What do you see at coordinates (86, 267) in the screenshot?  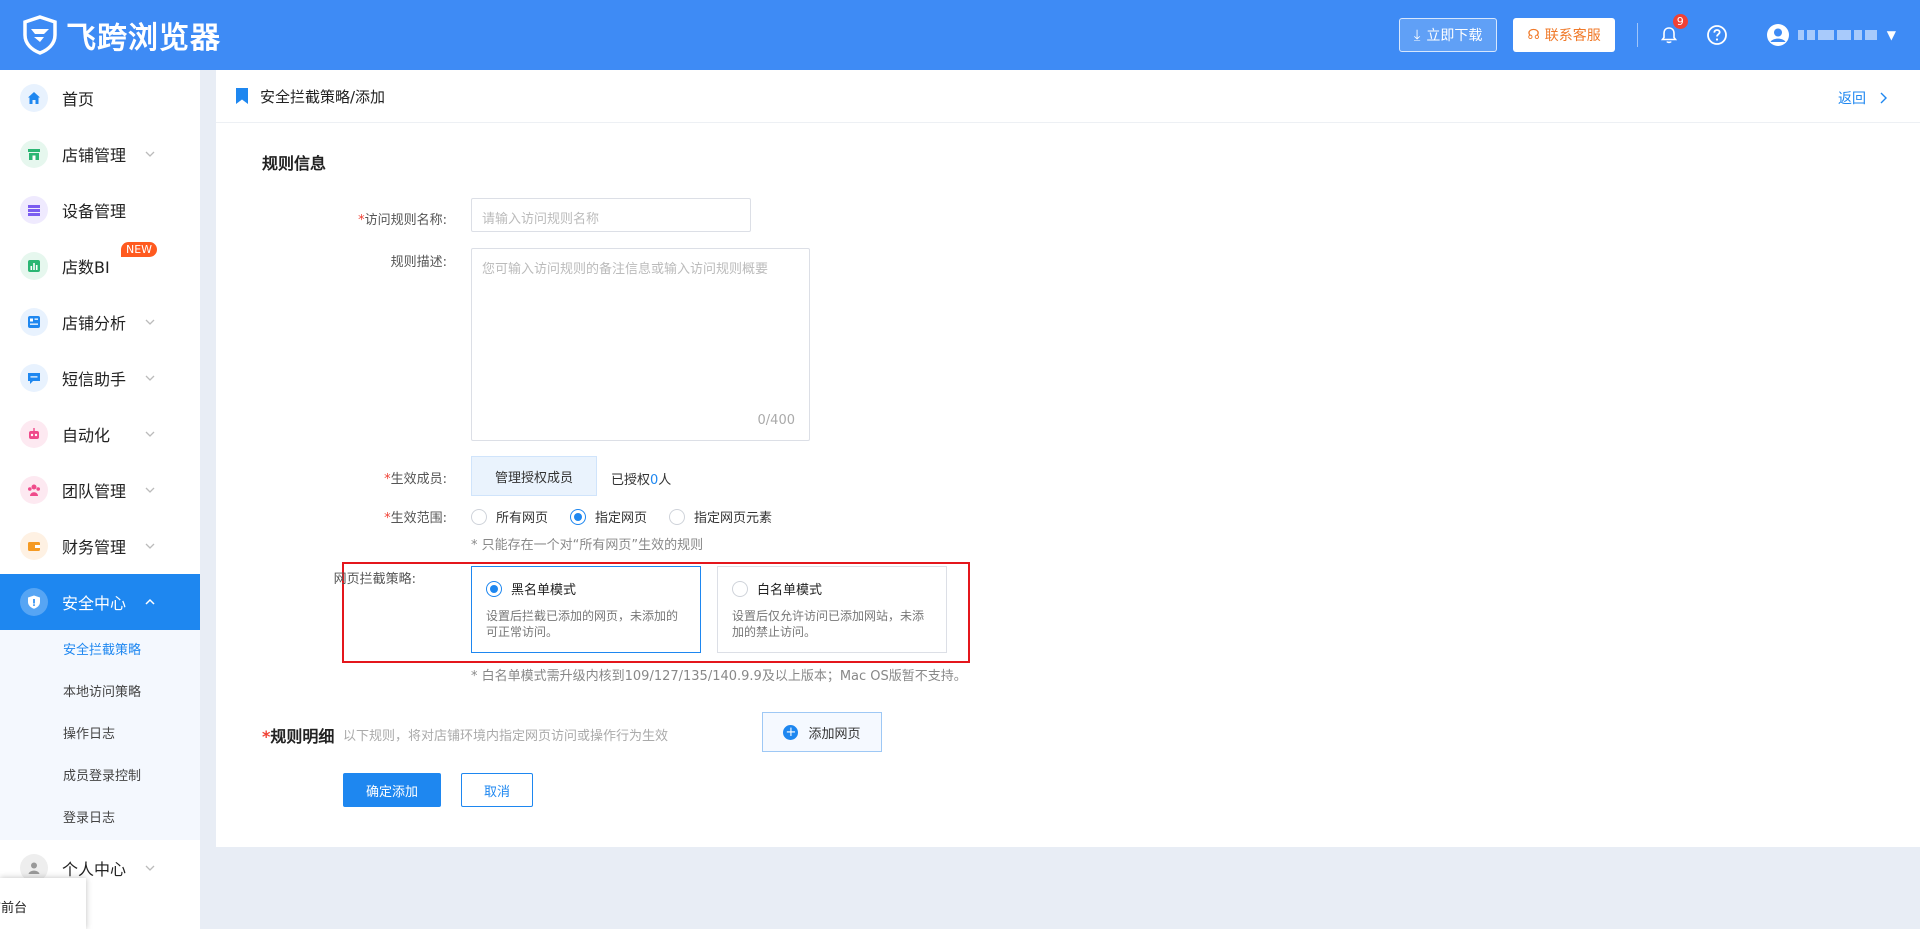 I see `sidebar-item-label: 店数BI` at bounding box center [86, 267].